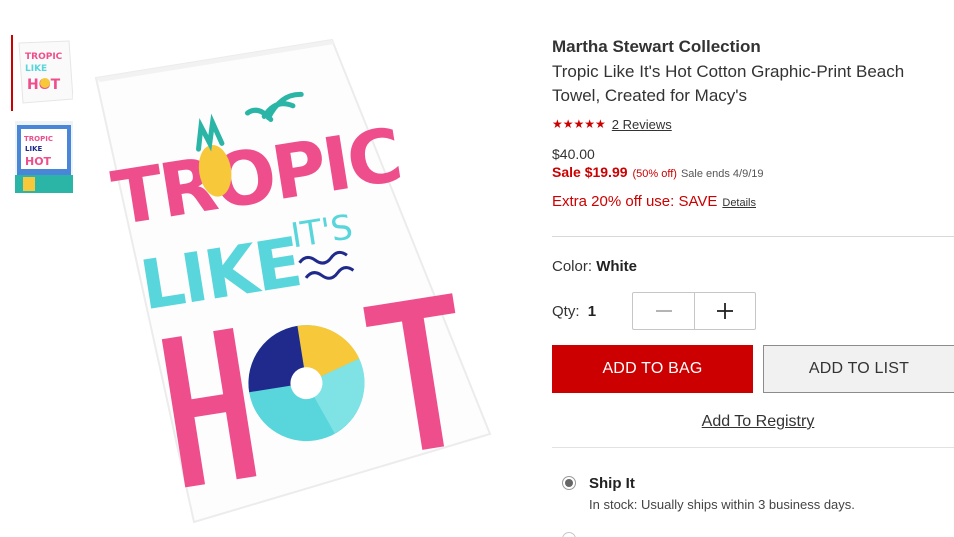 This screenshot has height=537, width=954. I want to click on towel-lifestyle-thumbnail-image: TROPIC LIKE HOT, so click(44, 157).